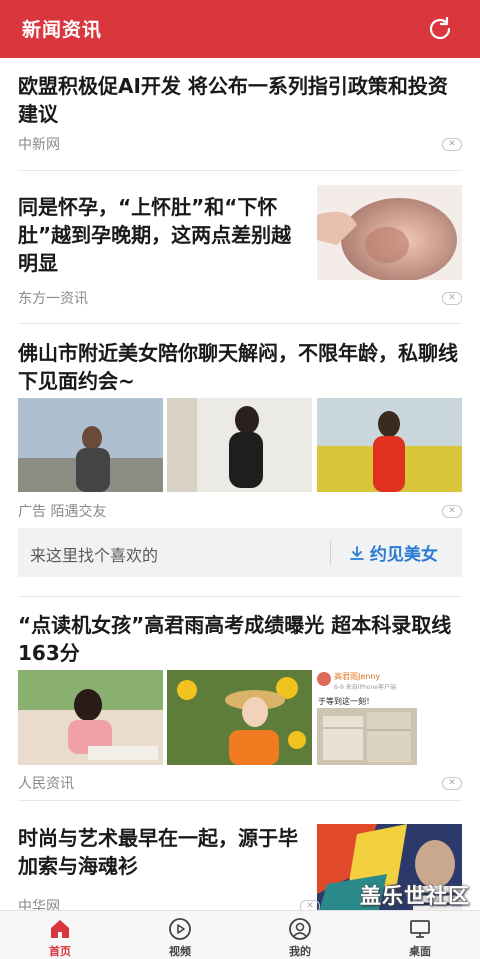 Image resolution: width=480 pixels, height=959 pixels. I want to click on user-icon, so click(300, 929).